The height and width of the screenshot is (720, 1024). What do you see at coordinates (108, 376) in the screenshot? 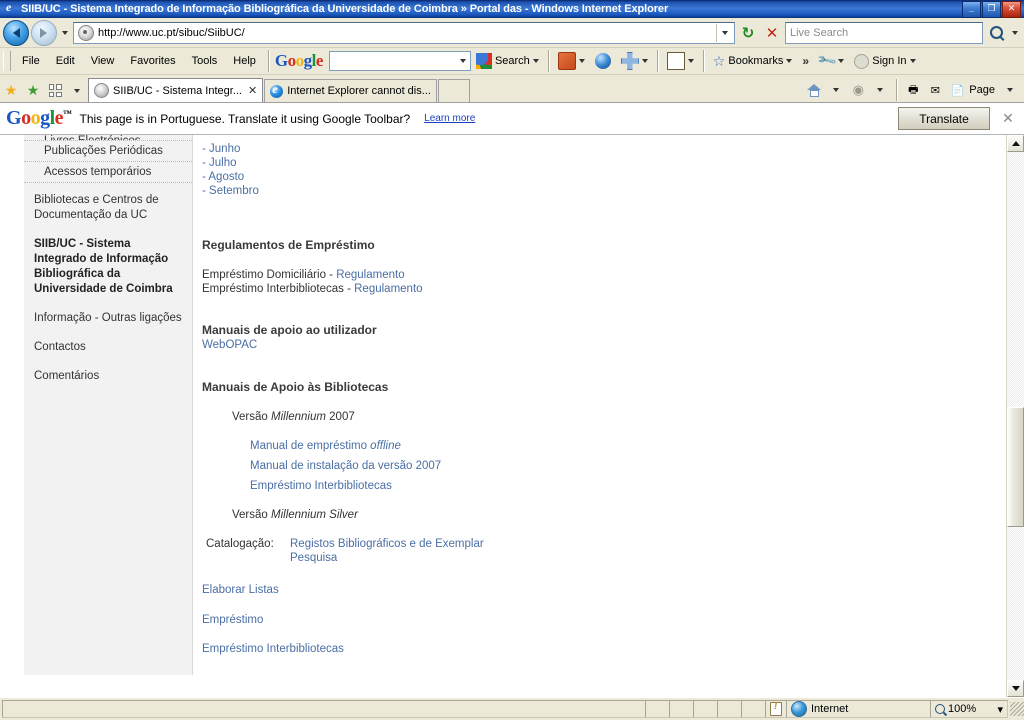
I see `sidebar-item-comentarios: Comentários` at bounding box center [108, 376].